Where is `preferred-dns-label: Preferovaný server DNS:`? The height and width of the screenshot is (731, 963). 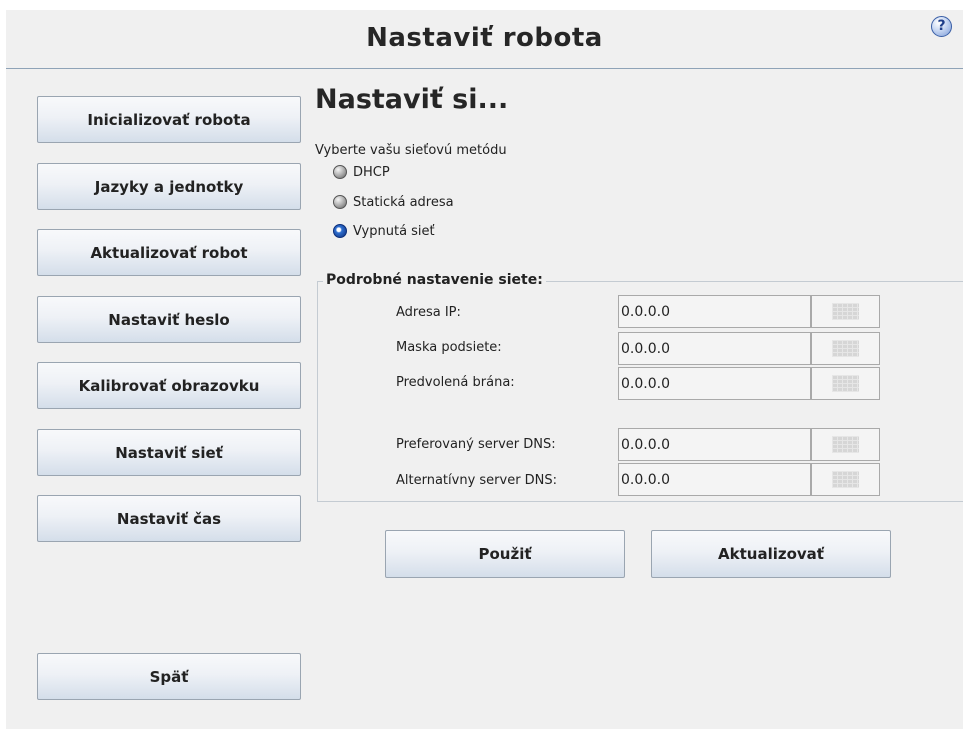
preferred-dns-label: Preferovaný server DNS: is located at coordinates (476, 444).